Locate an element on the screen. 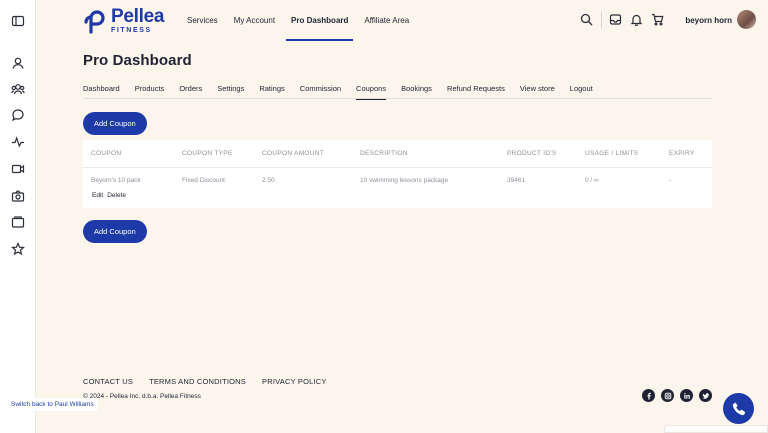  linkedin-icon is located at coordinates (686, 395).